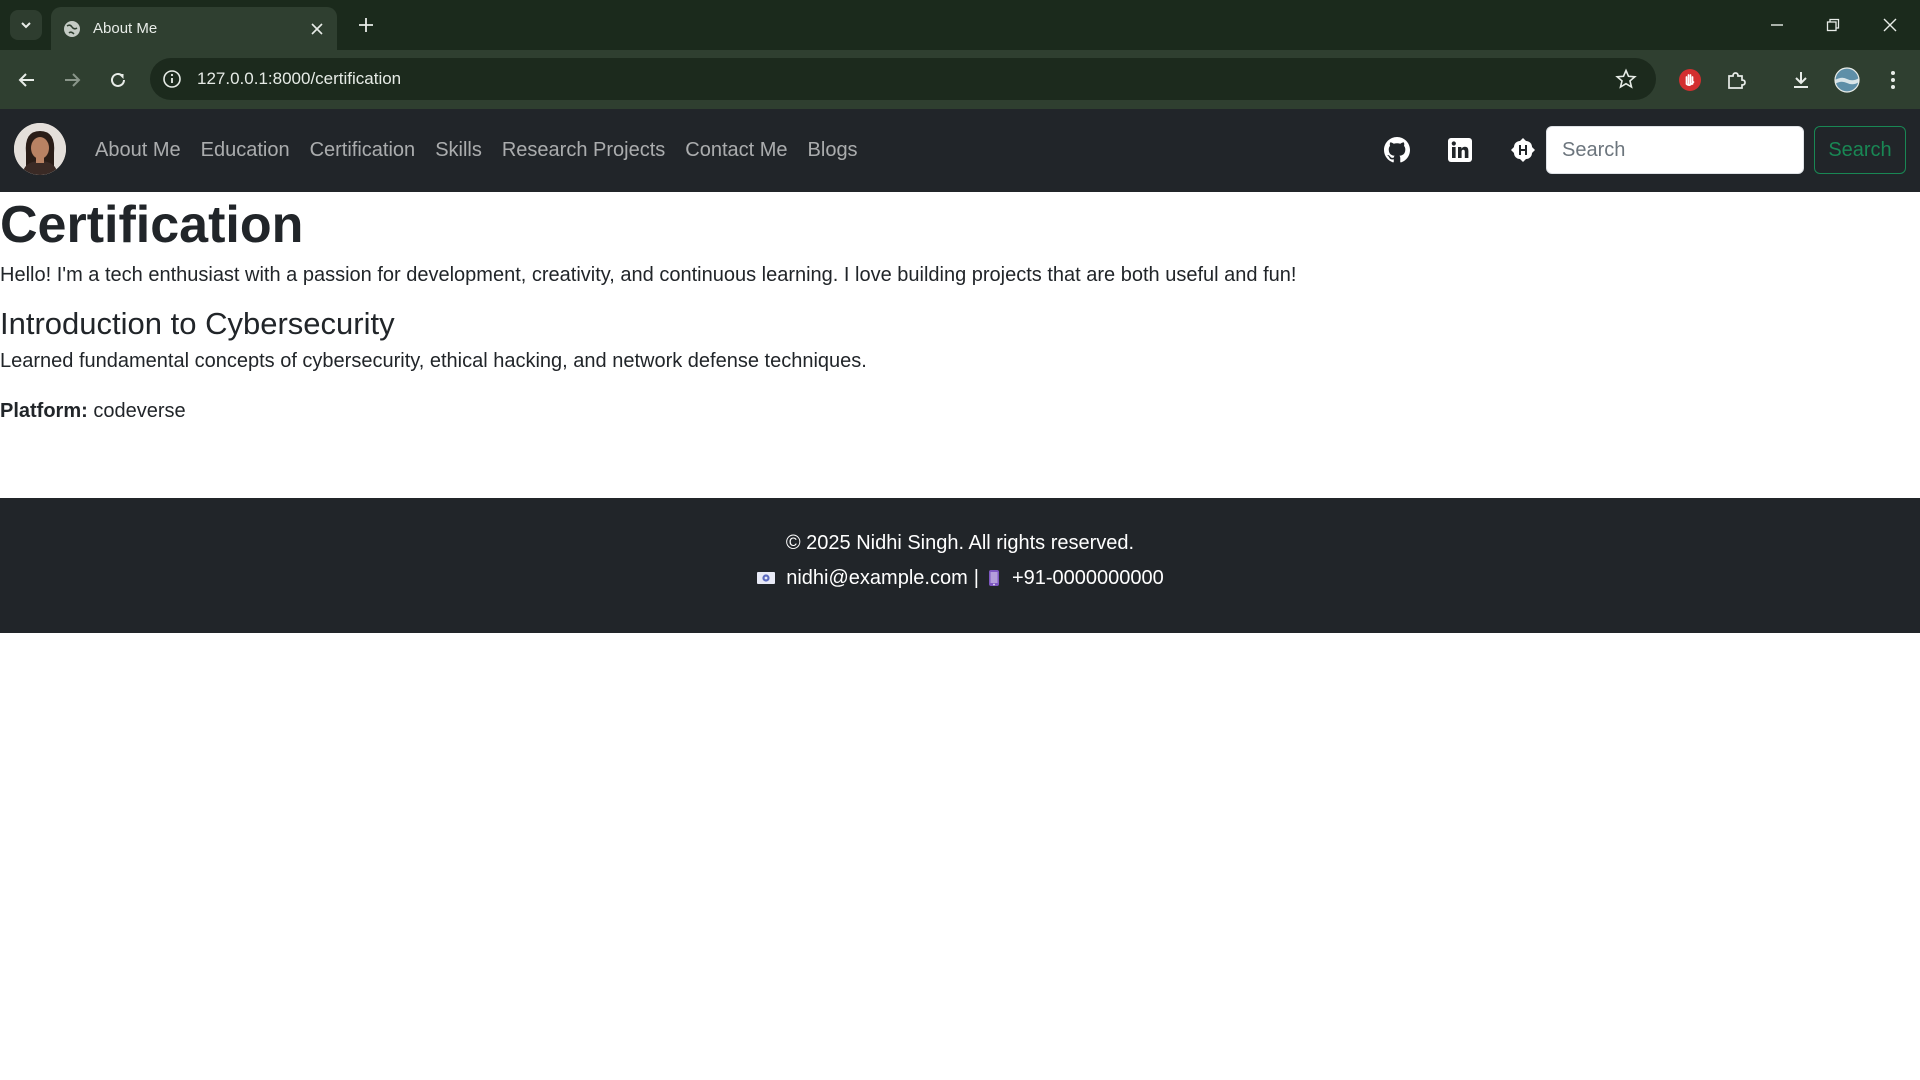 The width and height of the screenshot is (1920, 1080). Describe the element at coordinates (1675, 150) in the screenshot. I see `search-input` at that location.